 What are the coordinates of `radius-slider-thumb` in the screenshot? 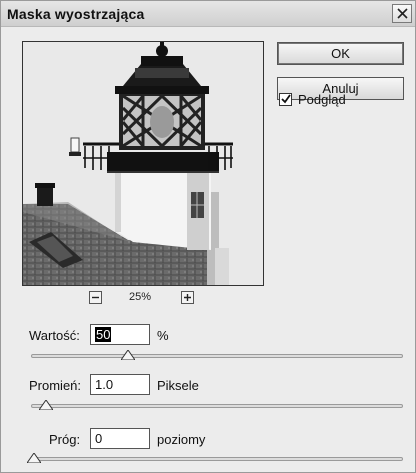 It's located at (45, 405).